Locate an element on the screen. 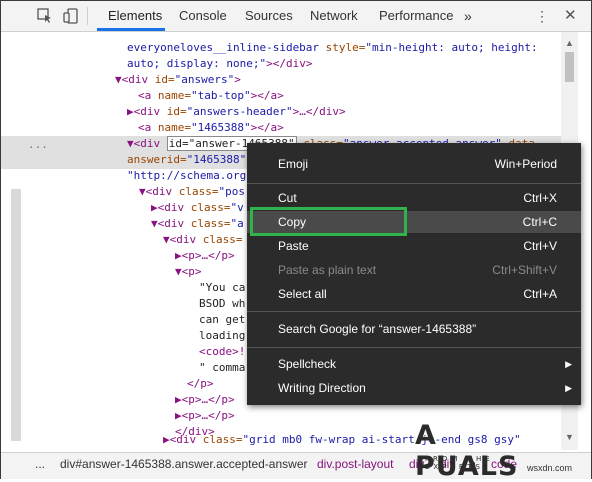 The height and width of the screenshot is (482, 592). menu-item-select-all: Select all Ctrl+A is located at coordinates (414, 294).